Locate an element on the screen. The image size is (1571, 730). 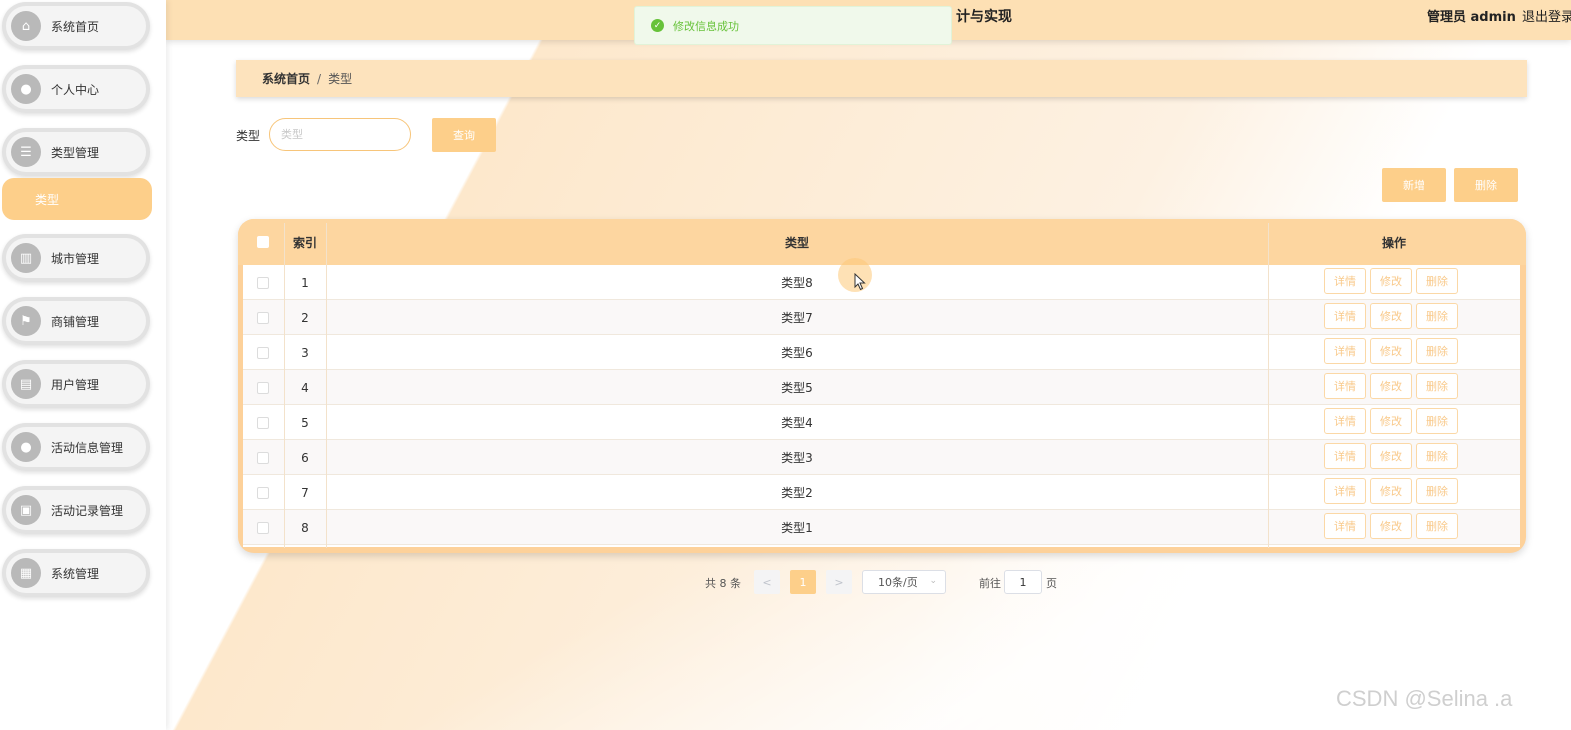
page-1-button: 1 is located at coordinates (803, 582).